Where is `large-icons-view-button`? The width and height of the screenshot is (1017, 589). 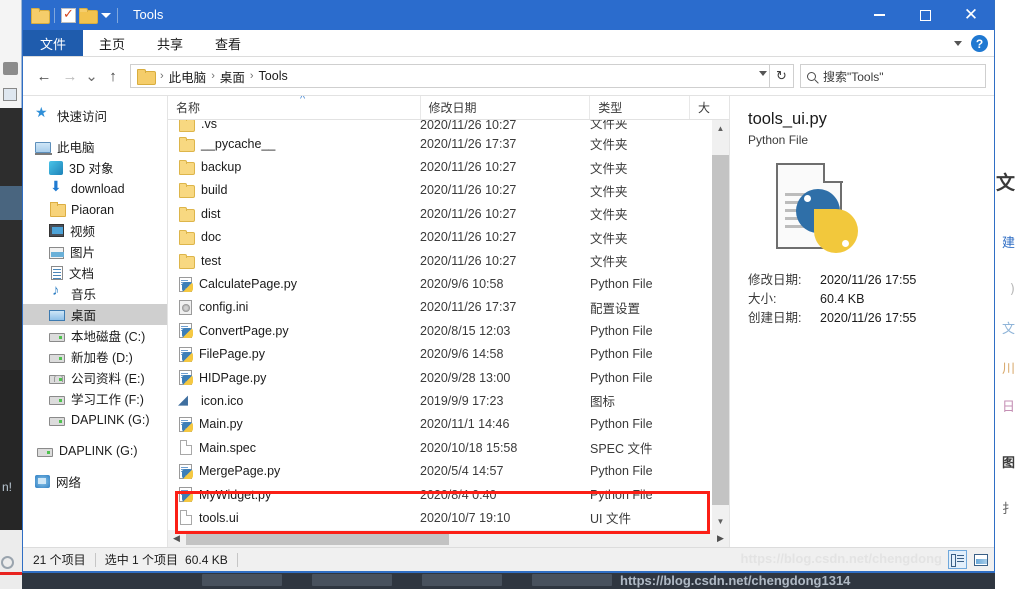
large-icons-view-button is located at coordinates (980, 559).